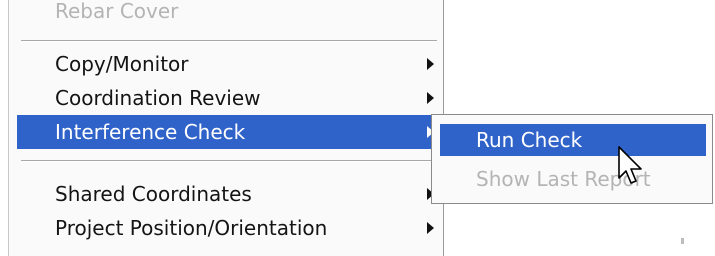  What do you see at coordinates (150, 132) in the screenshot?
I see `menu-item-label: Interference Check` at bounding box center [150, 132].